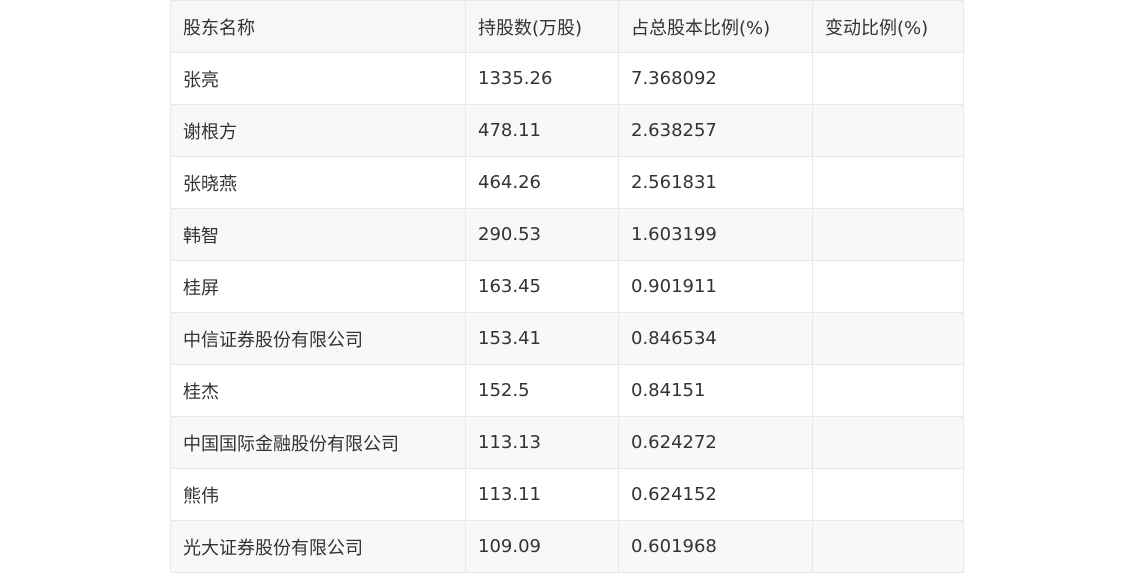 Image resolution: width=1134 pixels, height=573 pixels. What do you see at coordinates (715, 78) in the screenshot?
I see `cell-share-ratio: 7.368092` at bounding box center [715, 78].